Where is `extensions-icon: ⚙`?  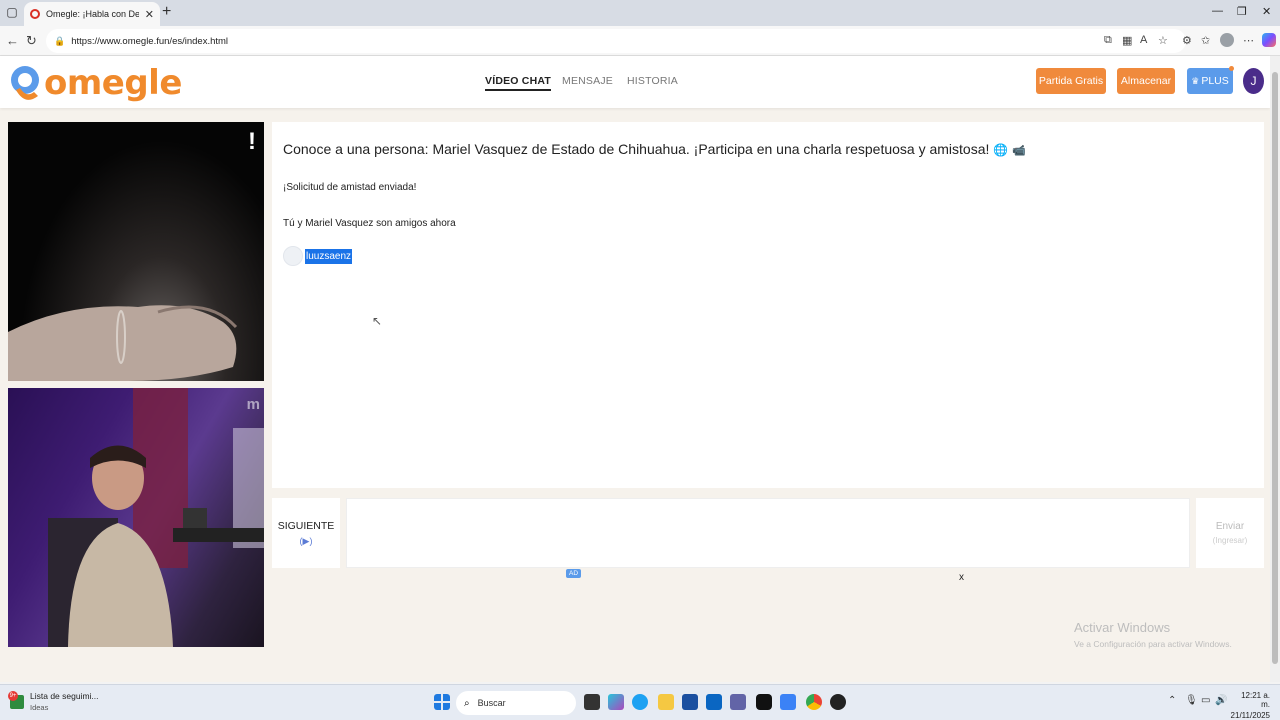 extensions-icon: ⚙ is located at coordinates (1187, 40).